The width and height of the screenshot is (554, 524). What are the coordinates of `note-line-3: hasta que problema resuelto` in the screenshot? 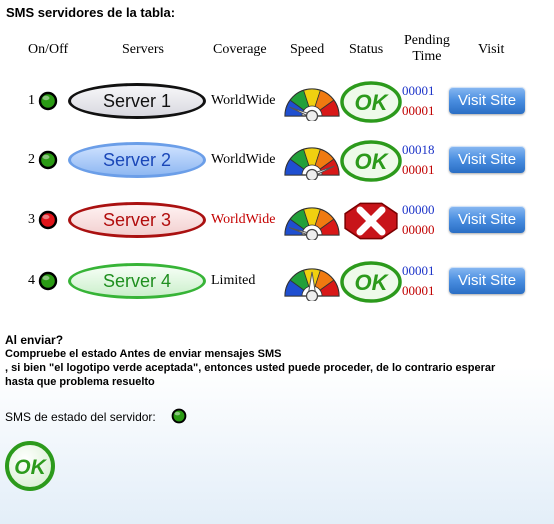 It's located at (80, 382).